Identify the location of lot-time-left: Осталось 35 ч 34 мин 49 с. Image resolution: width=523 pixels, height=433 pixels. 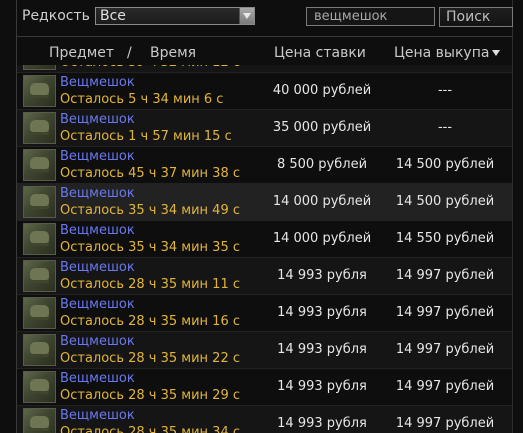
(150, 210).